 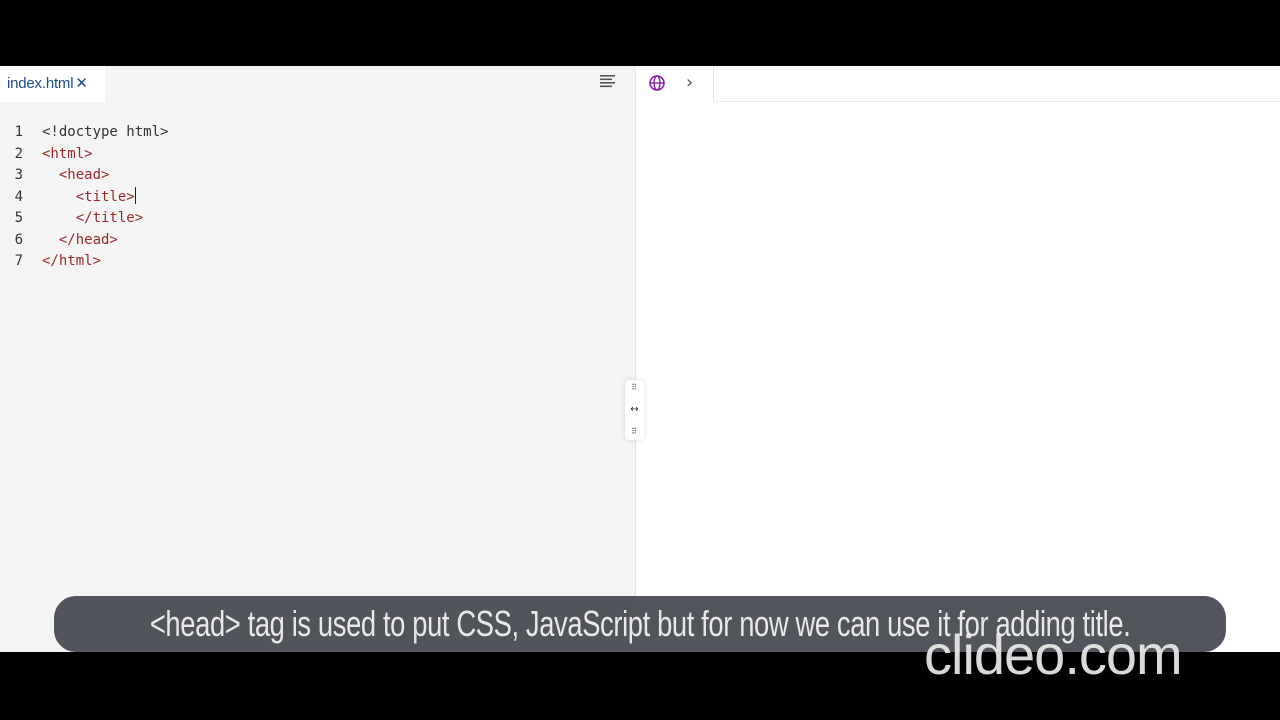 I want to click on line-number: 4, so click(x=18, y=196).